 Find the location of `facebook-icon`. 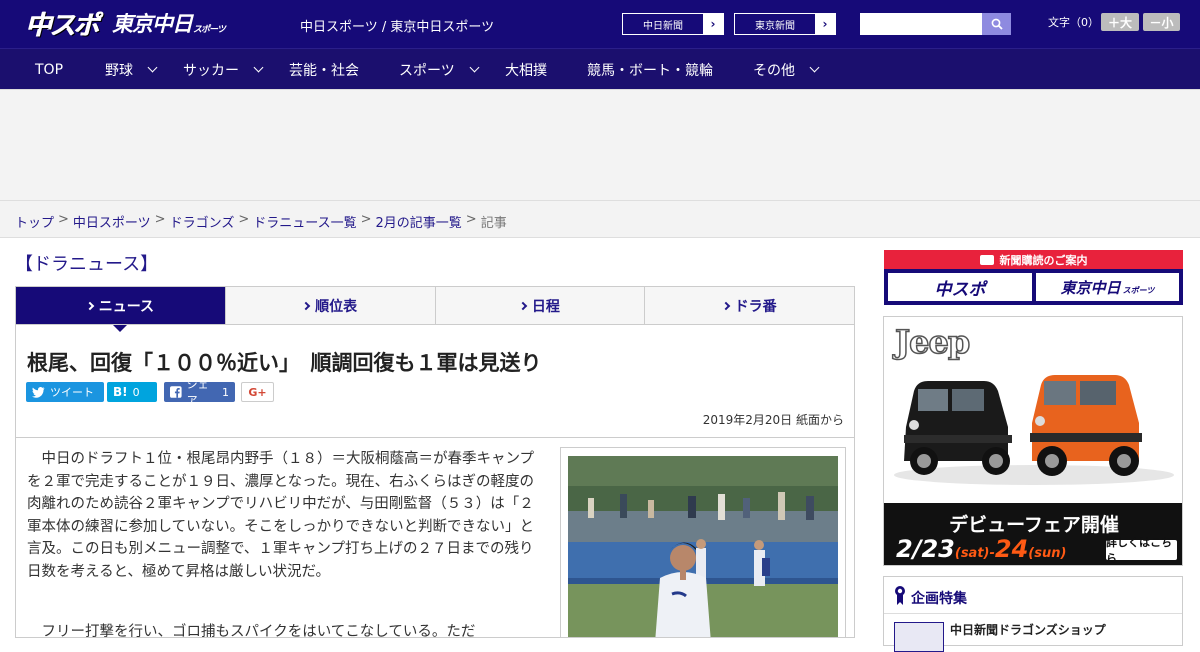

facebook-icon is located at coordinates (176, 392).